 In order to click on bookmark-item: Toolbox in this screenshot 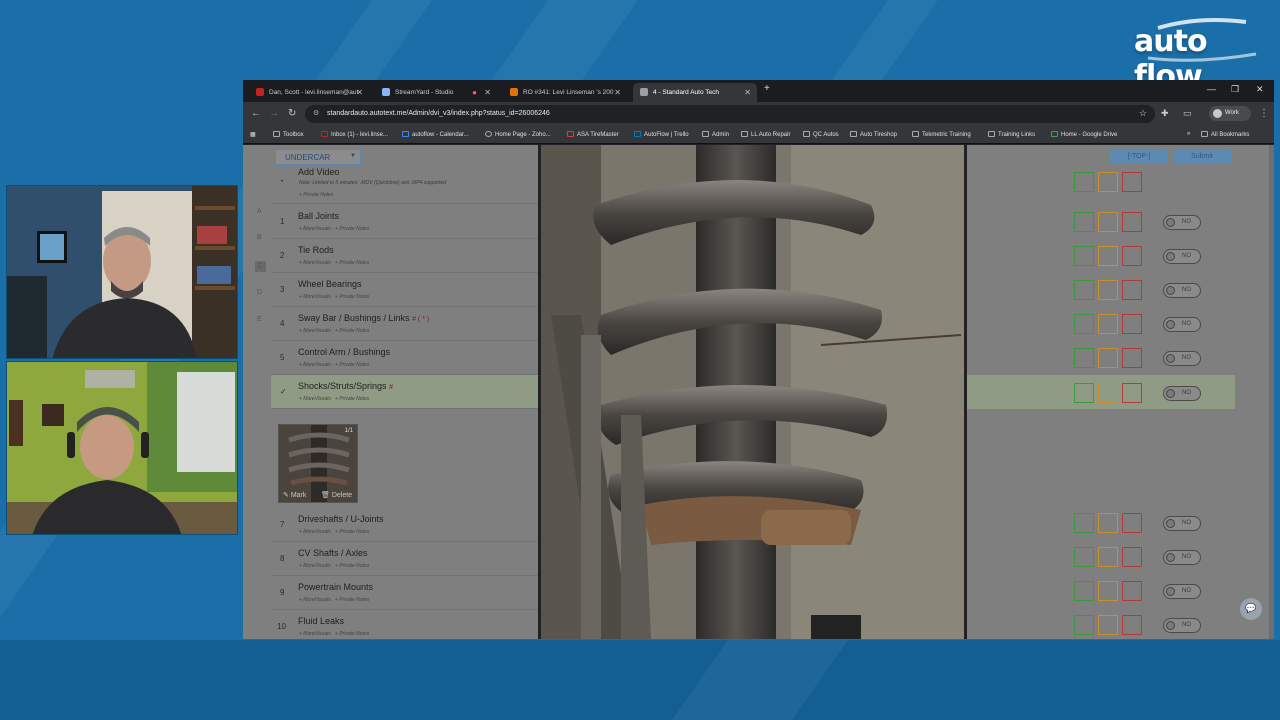, I will do `click(288, 134)`.